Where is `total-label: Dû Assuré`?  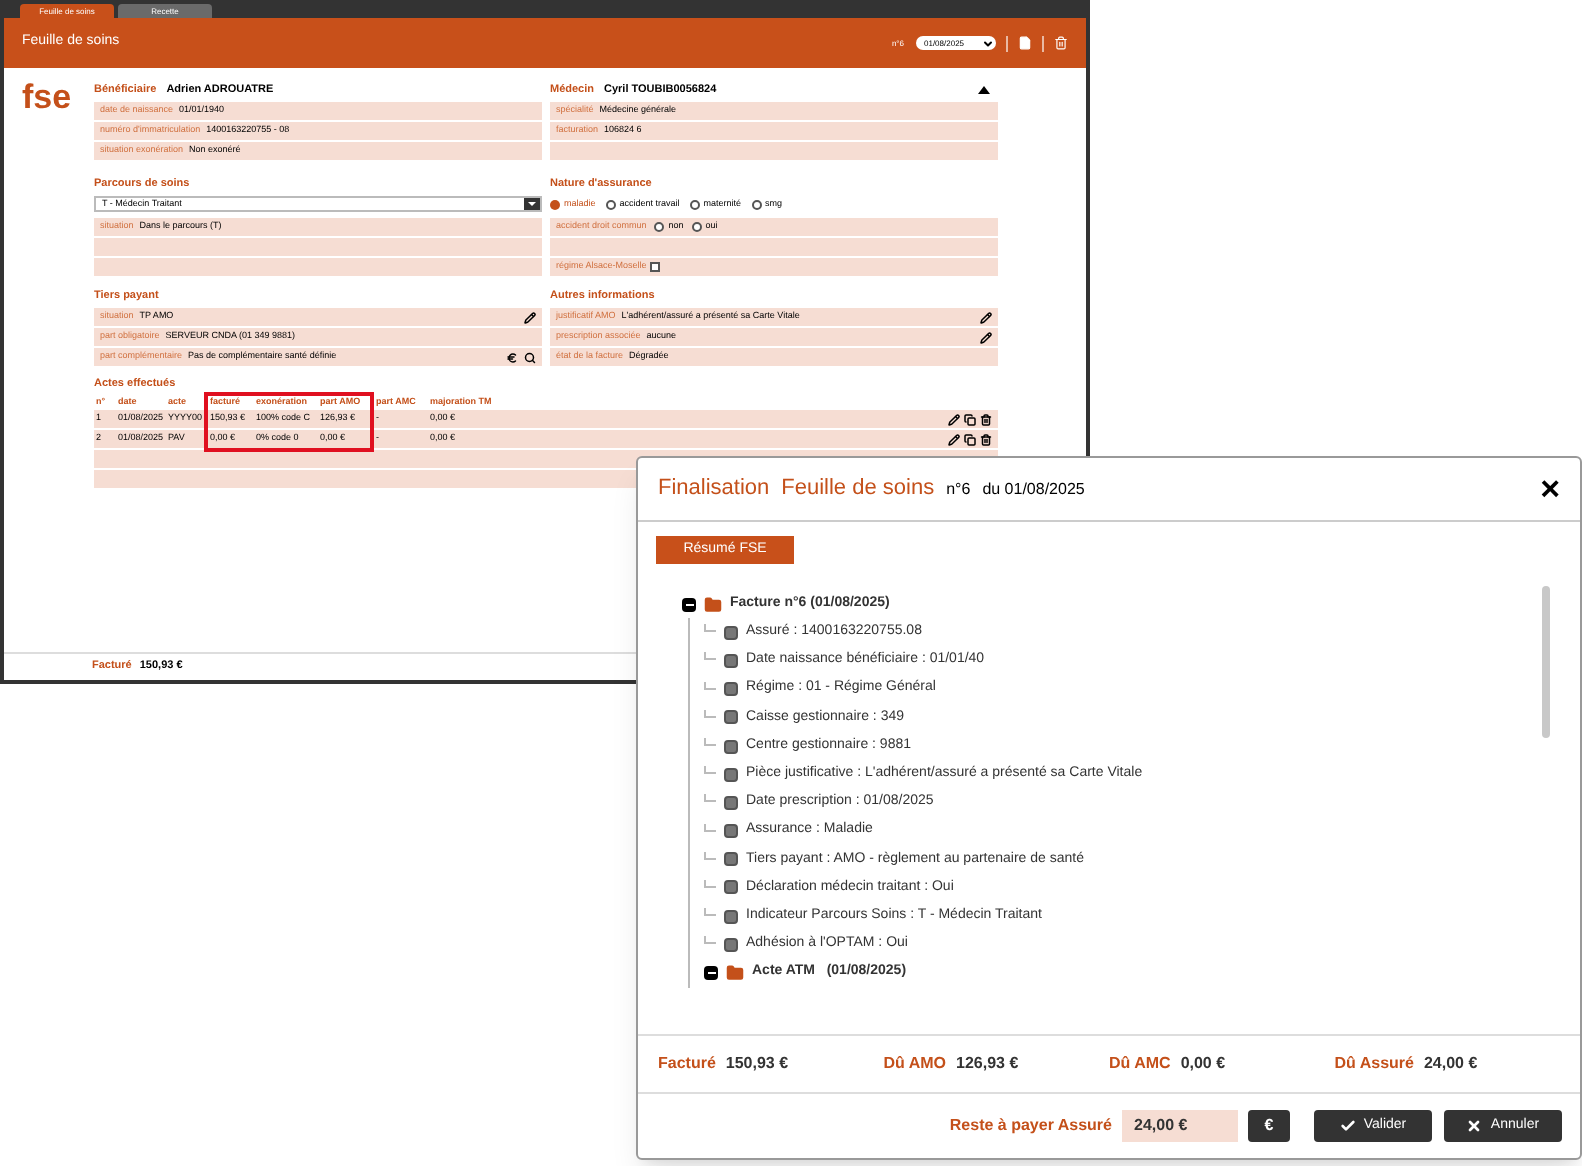 total-label: Dû Assuré is located at coordinates (1374, 1064).